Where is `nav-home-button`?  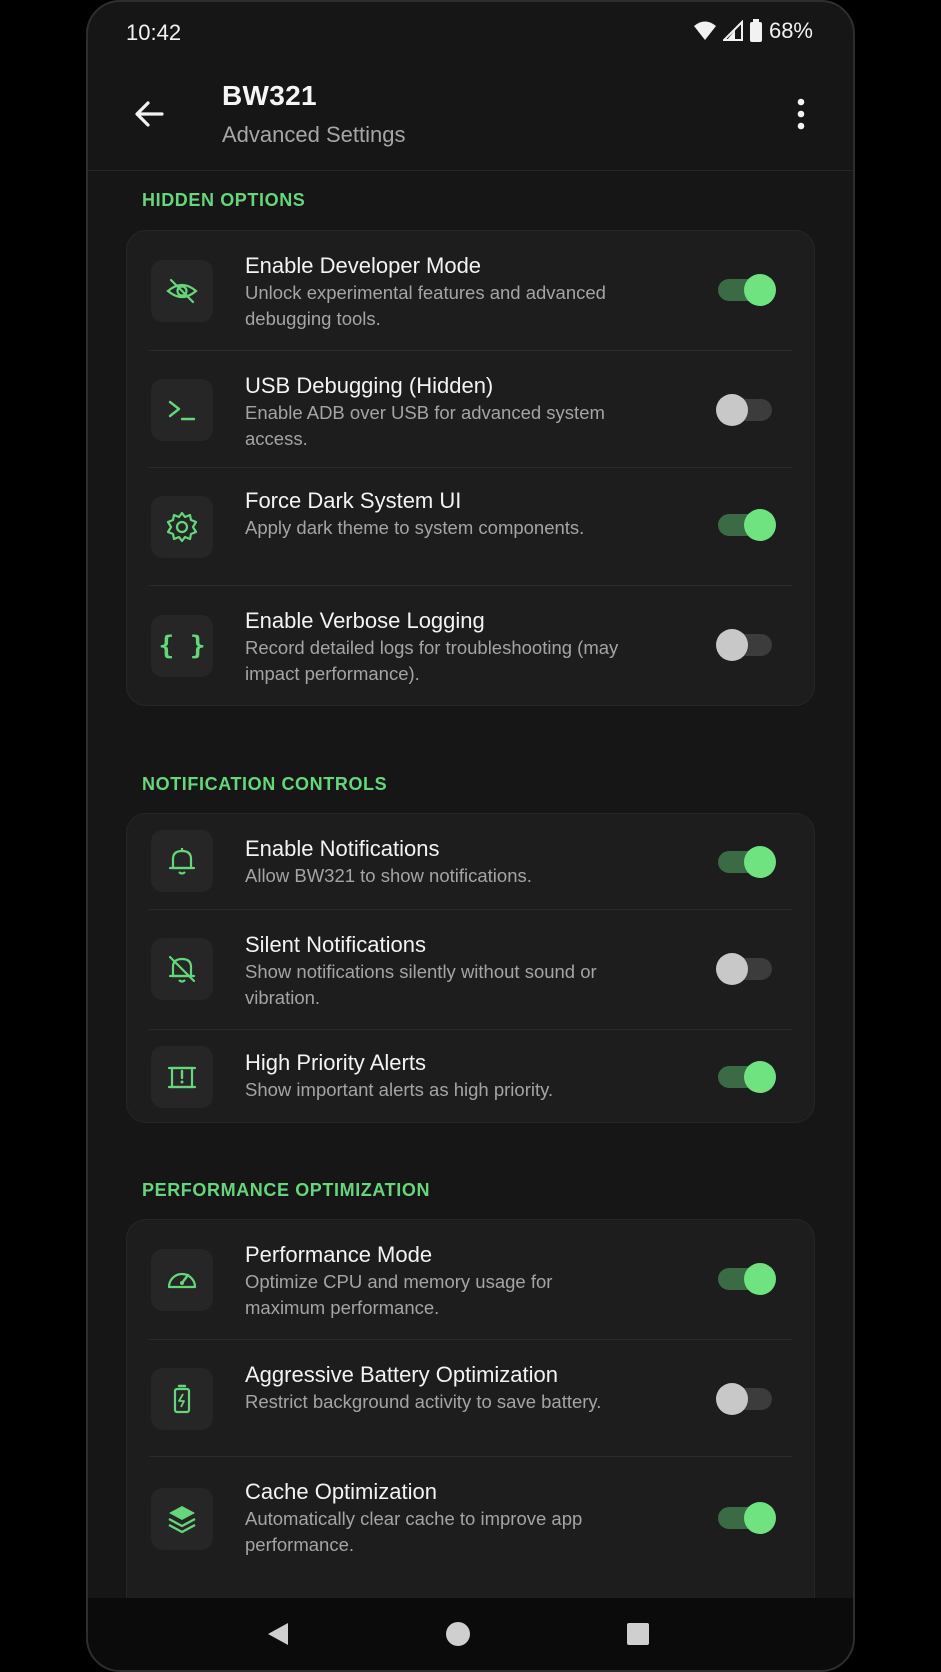 nav-home-button is located at coordinates (458, 1634).